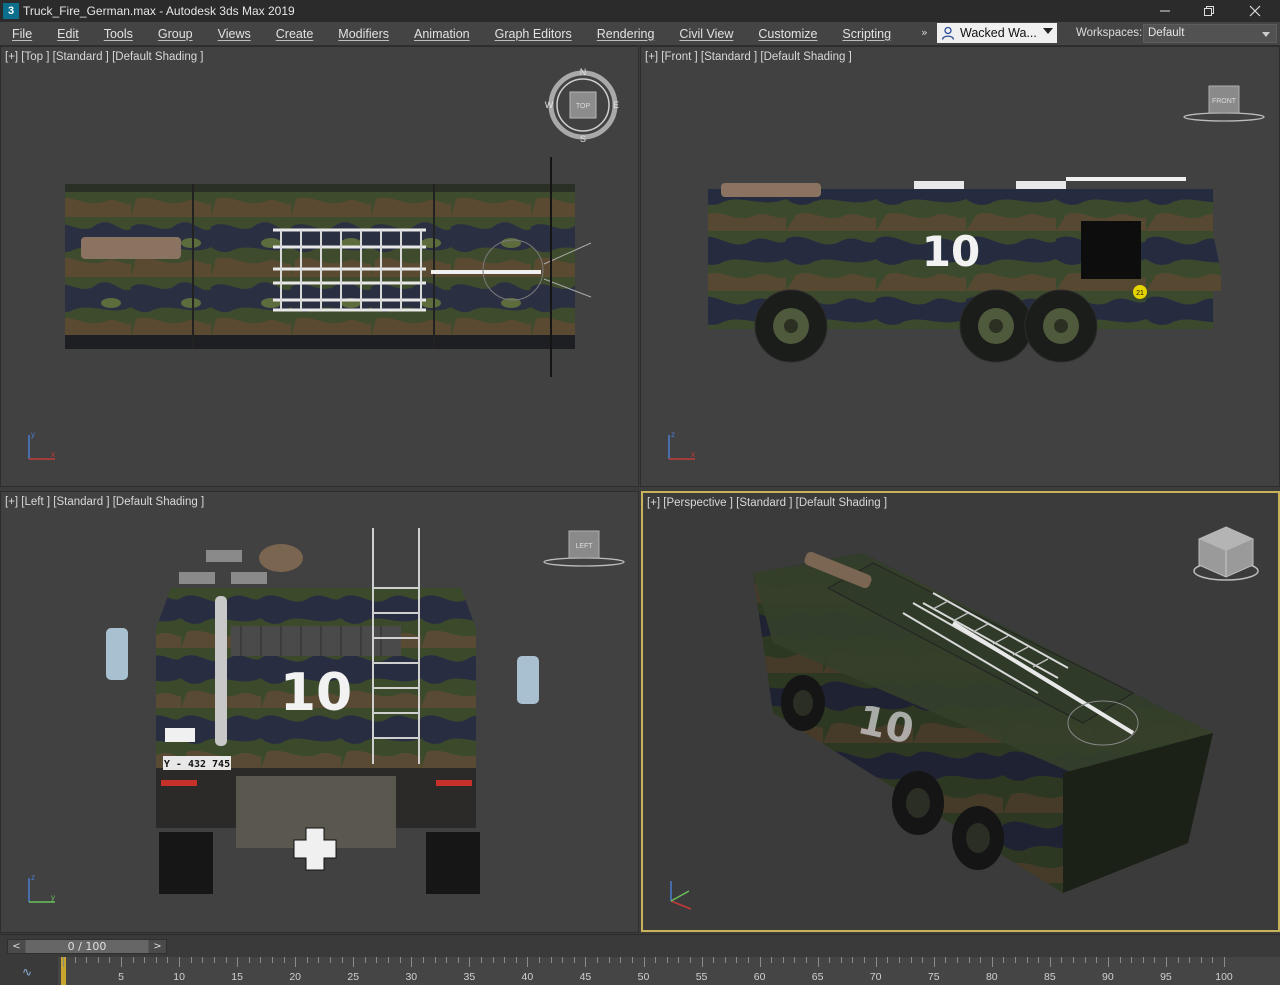 The image size is (1280, 985). Describe the element at coordinates (583, 139) in the screenshot. I see `compass-south: S` at that location.